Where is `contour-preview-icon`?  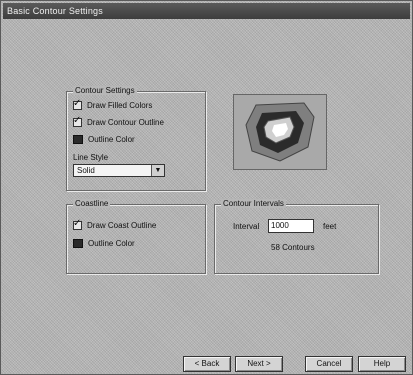
contour-preview-icon is located at coordinates (280, 132).